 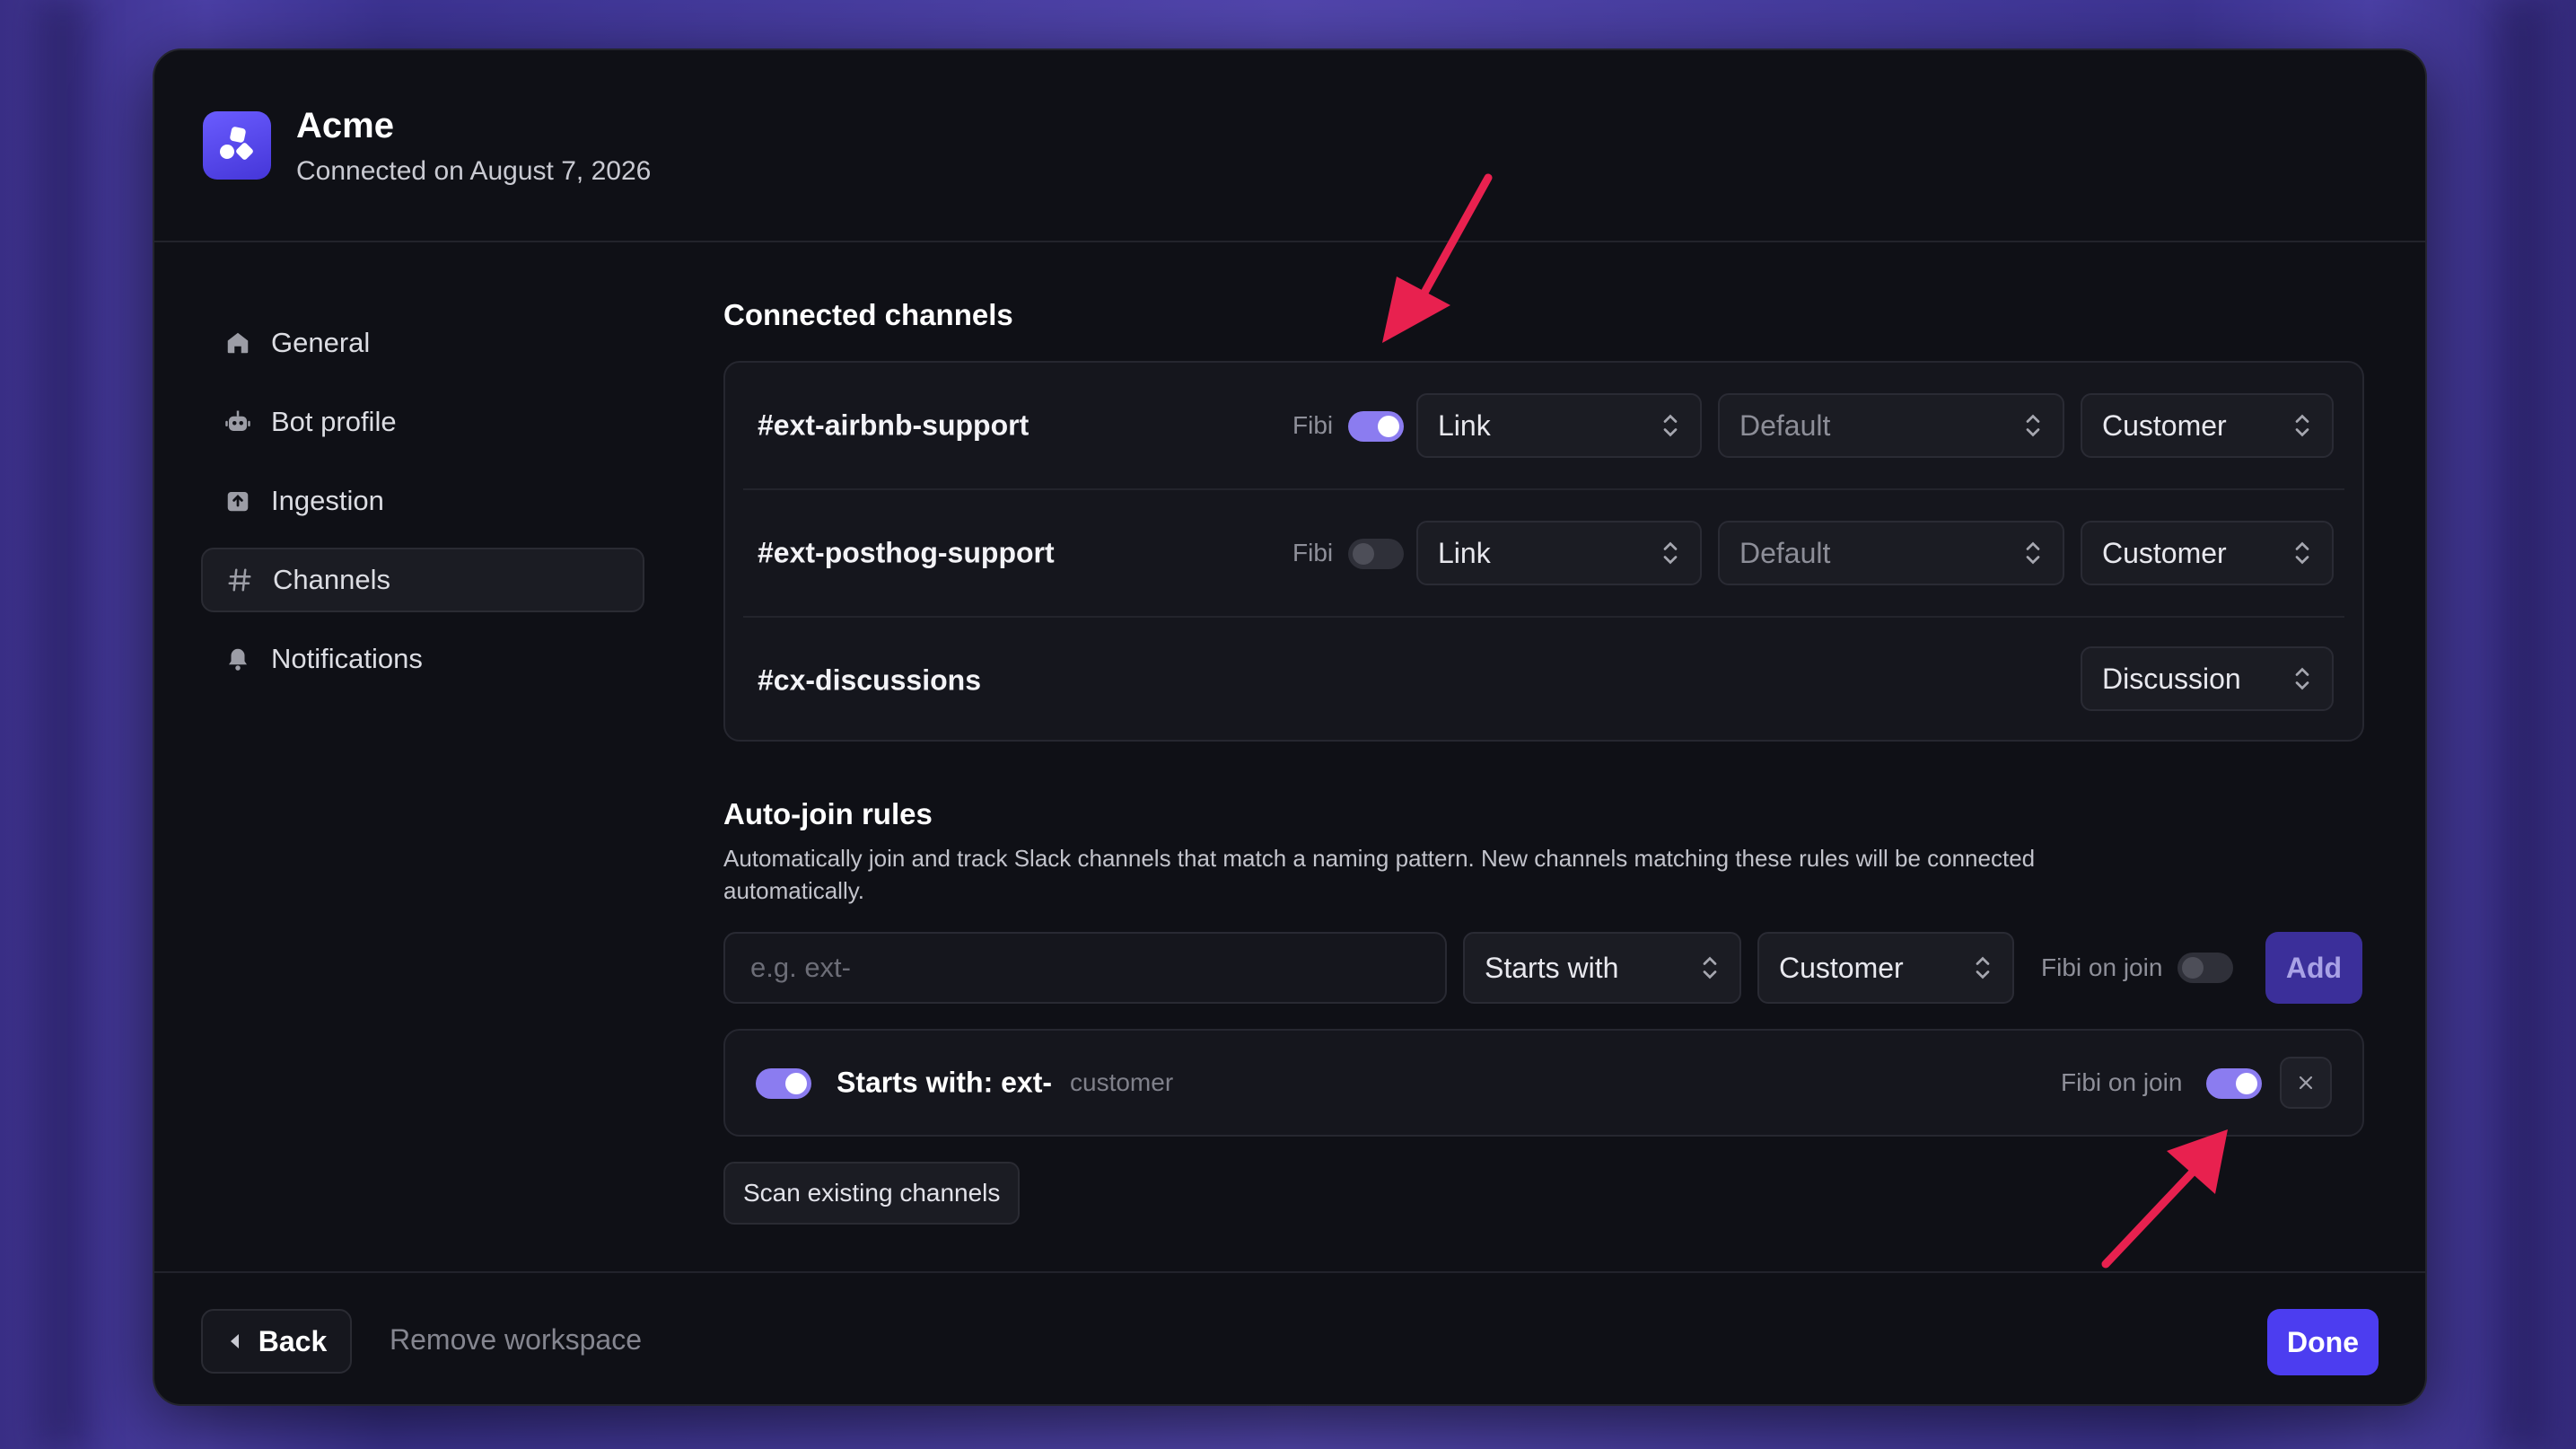 I want to click on sidebar-item-label: Bot profile, so click(x=334, y=421).